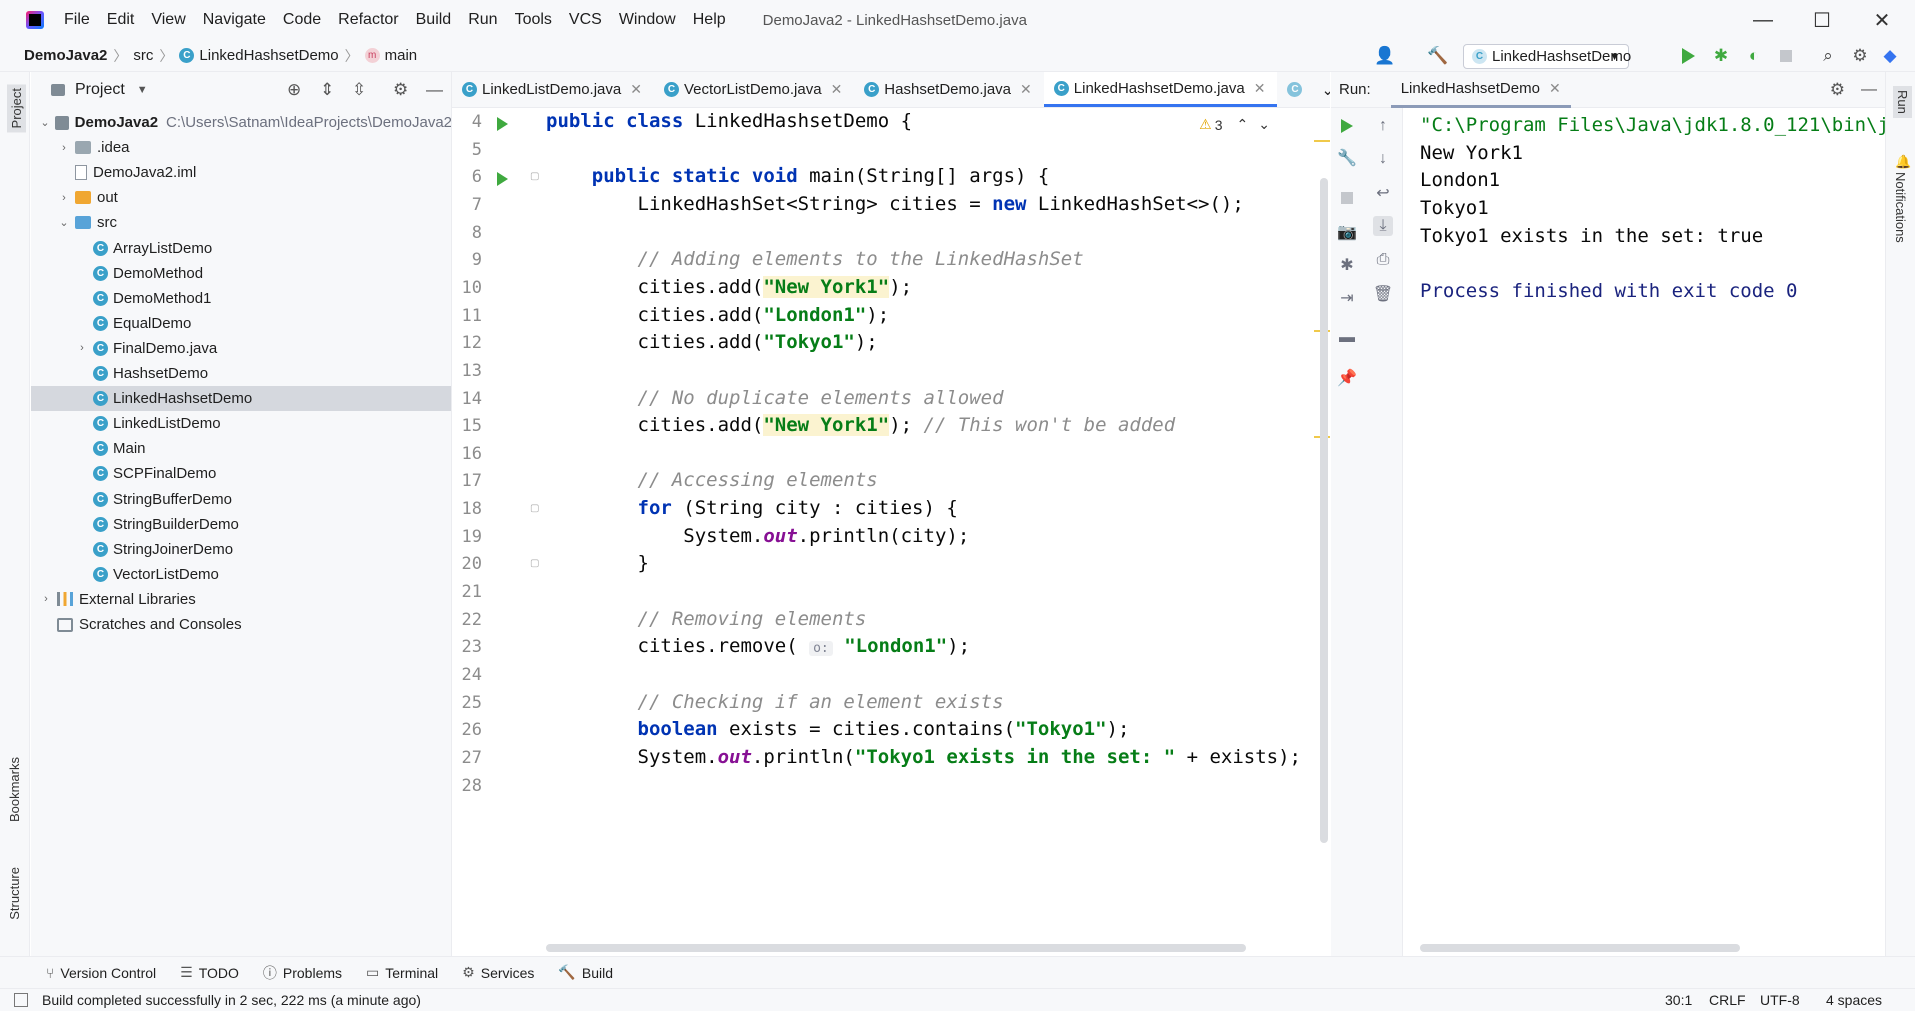 This screenshot has width=1915, height=1011. Describe the element at coordinates (1822, 20) in the screenshot. I see `maximize-icon: ☐` at that location.